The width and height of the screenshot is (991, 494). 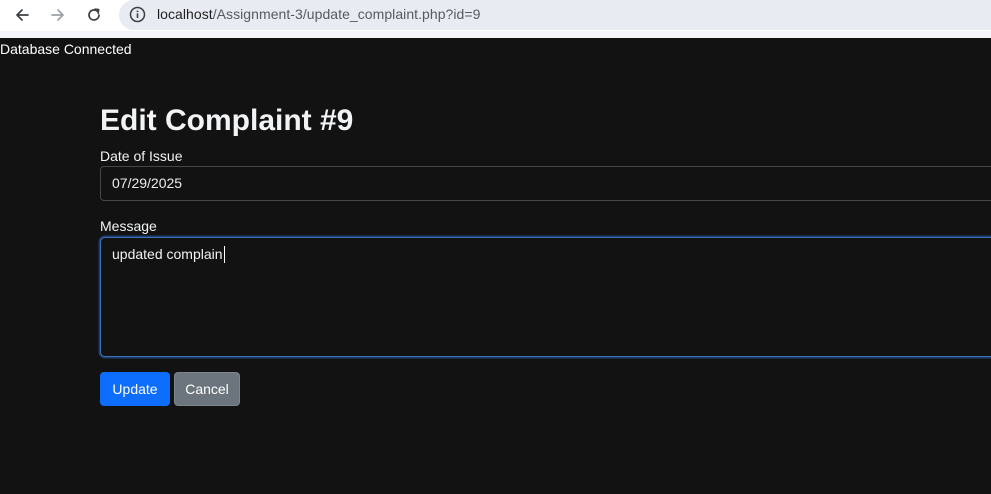 What do you see at coordinates (227, 120) in the screenshot?
I see `page-title: Edit Complaint #9` at bounding box center [227, 120].